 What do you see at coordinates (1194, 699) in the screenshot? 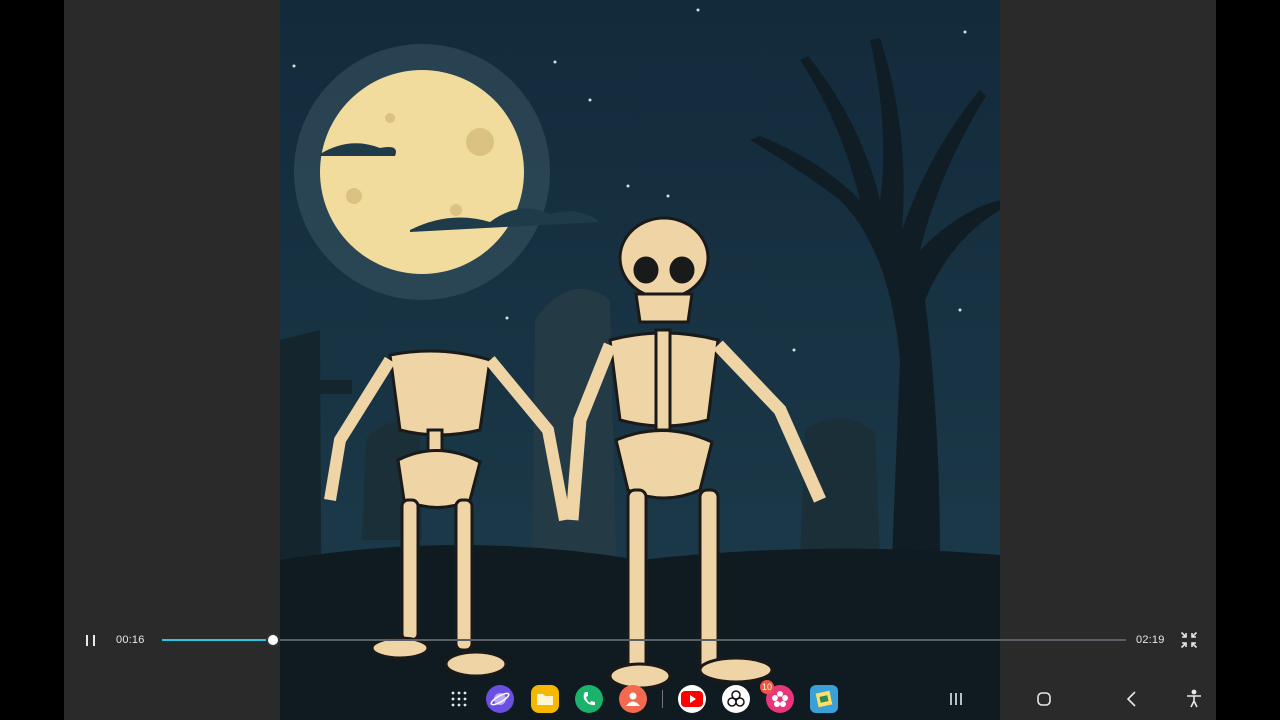
I see `accessibility-icon` at bounding box center [1194, 699].